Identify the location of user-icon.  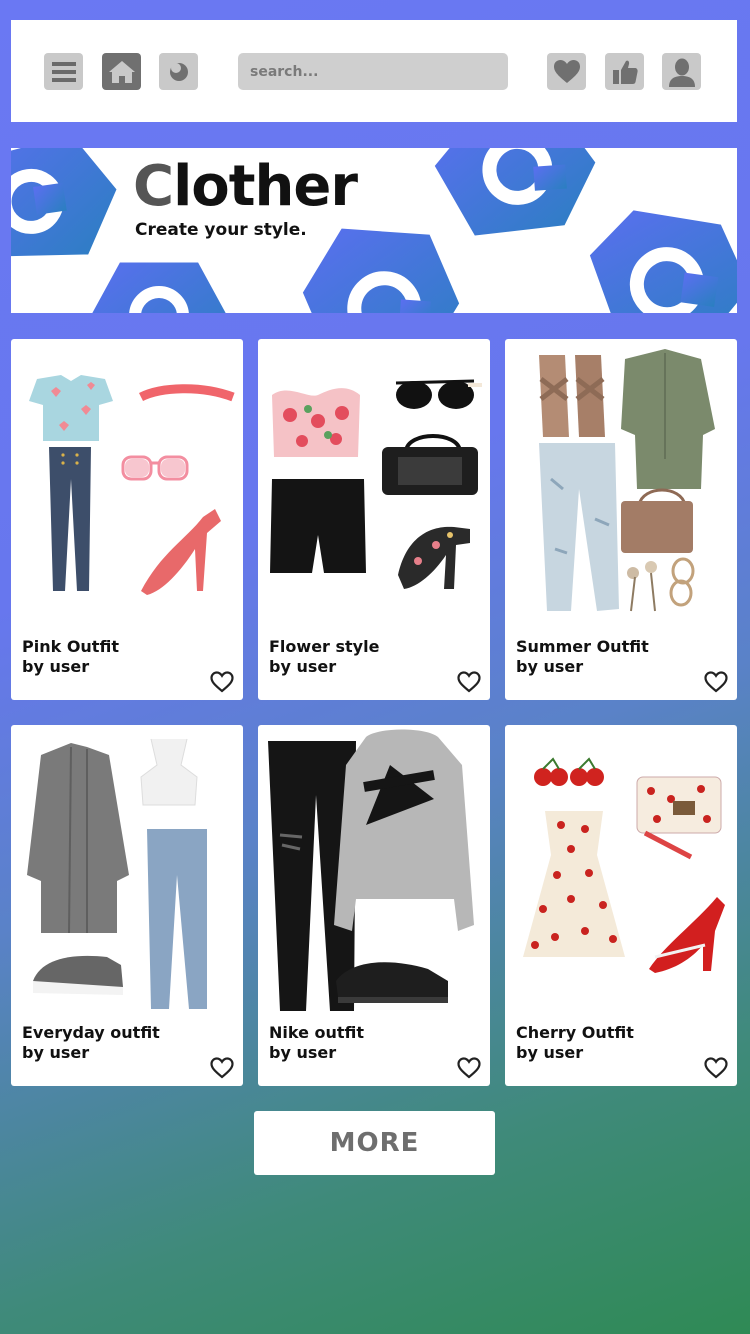
(681, 72).